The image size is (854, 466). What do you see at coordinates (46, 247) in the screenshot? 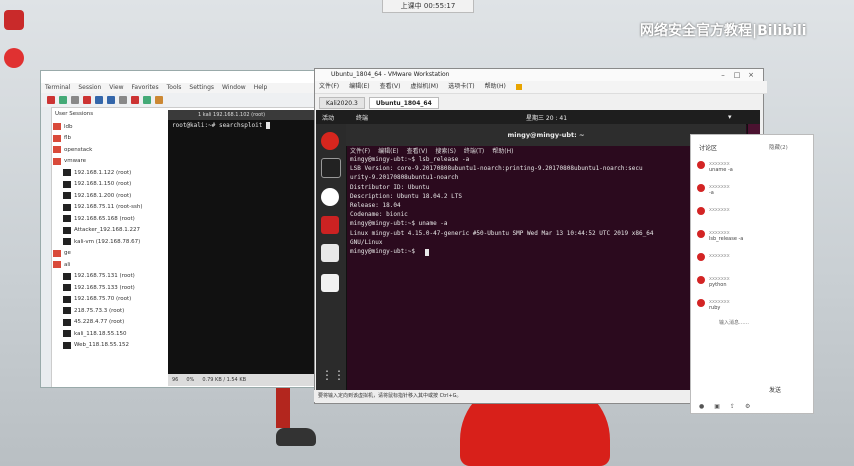
I see `xshell-side-tabs` at bounding box center [46, 247].